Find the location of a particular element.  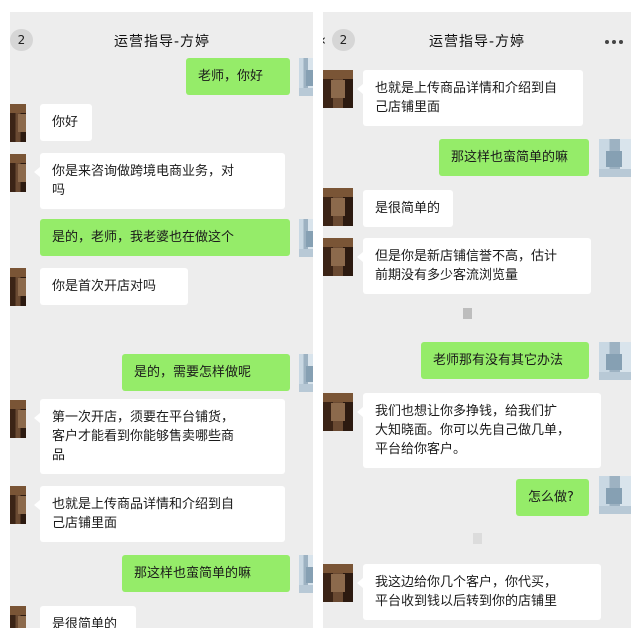

message-line: 第一次开店，须要在平台铺货， is located at coordinates (143, 417).